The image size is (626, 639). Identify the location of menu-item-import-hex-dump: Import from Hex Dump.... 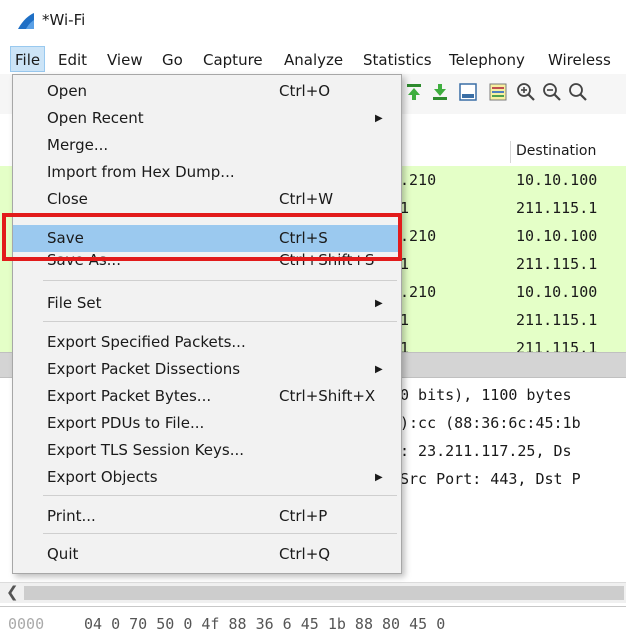
(207, 172).